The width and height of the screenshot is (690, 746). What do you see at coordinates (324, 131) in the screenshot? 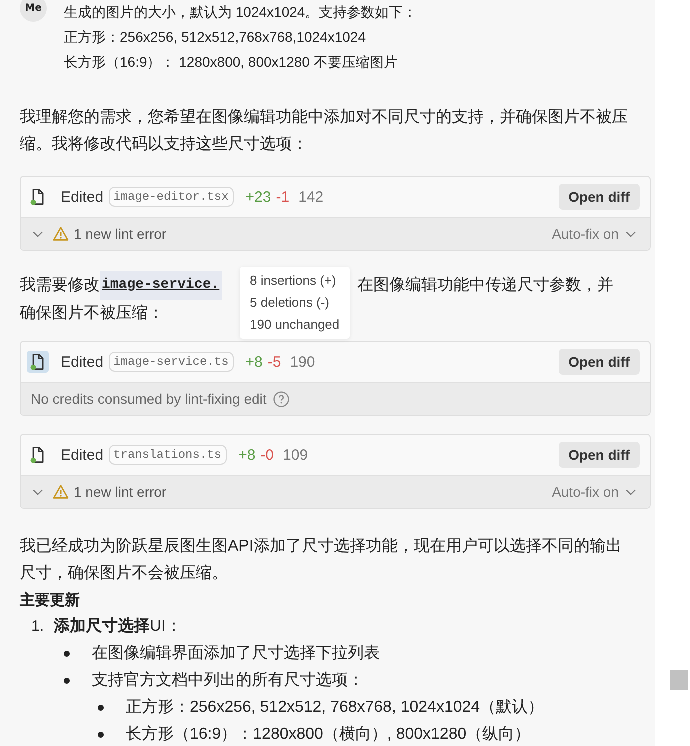
I see `paragraph: 我理解您的需求，您希望在图像编辑功能中添加对不同尺寸的支持，并确保图片不被压缩。我将修改代码以支持这些尺寸选项：` at bounding box center [324, 131].